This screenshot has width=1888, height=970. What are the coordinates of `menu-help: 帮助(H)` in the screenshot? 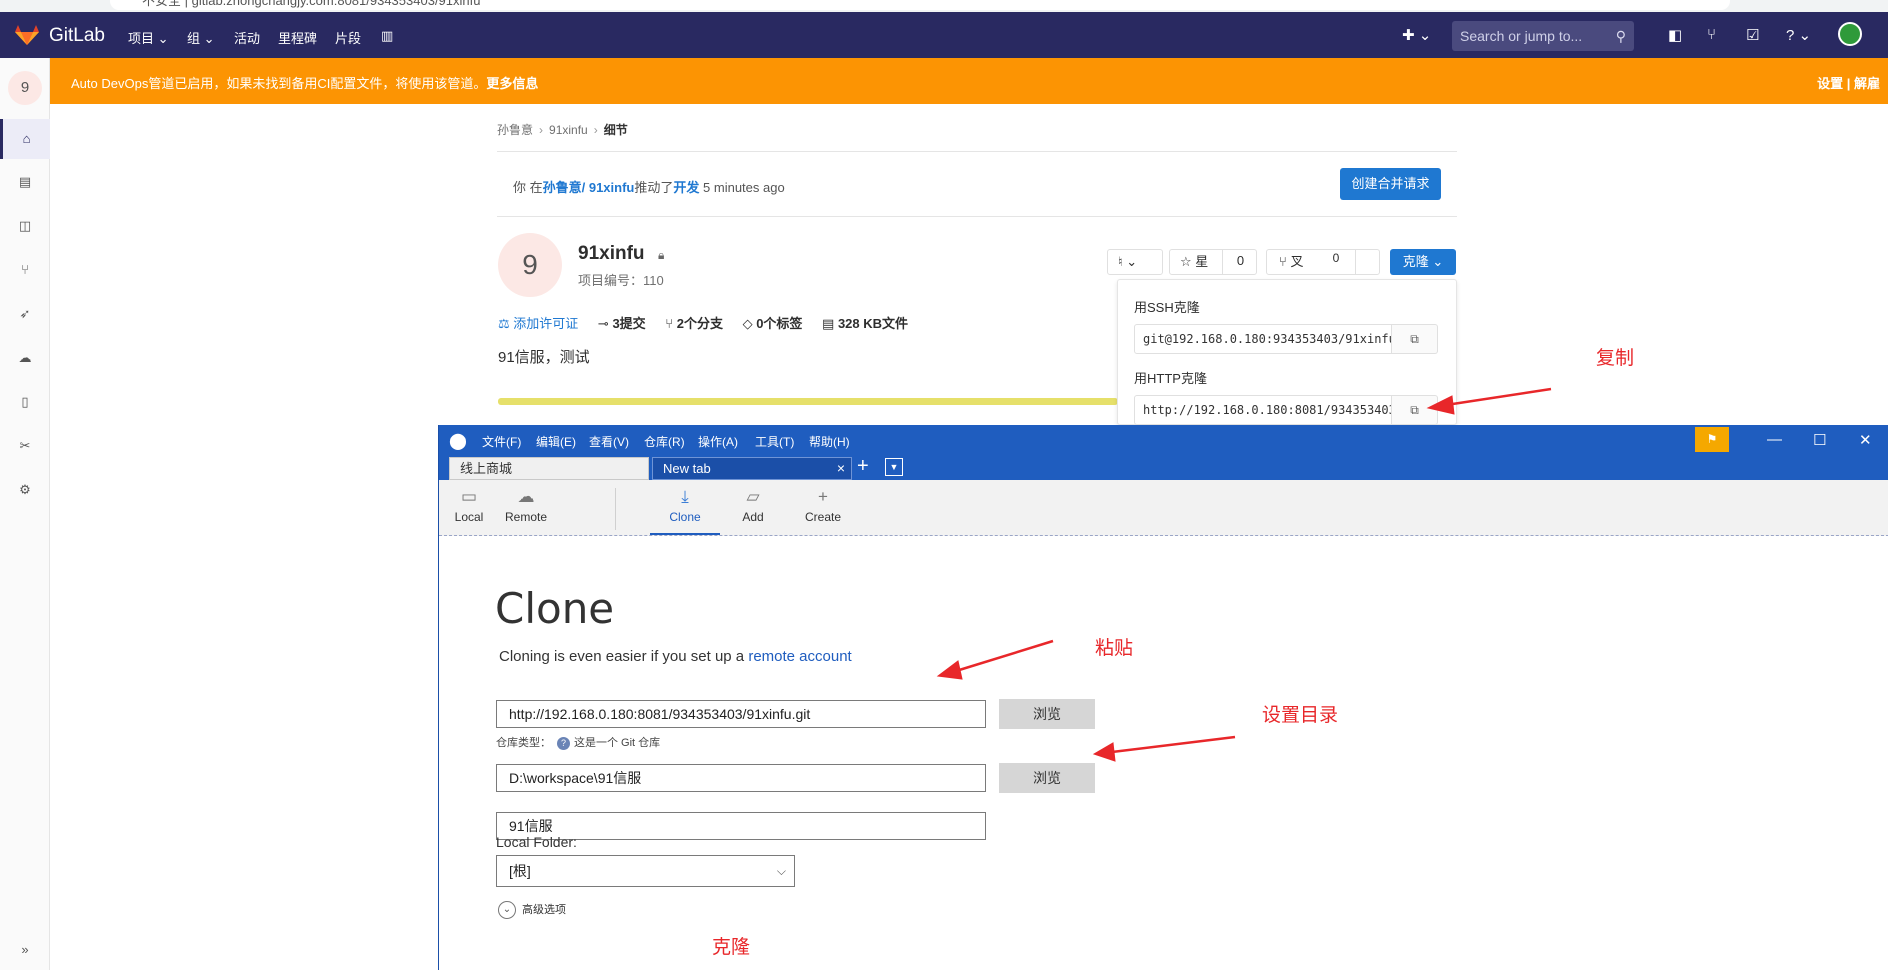 It's located at (829, 441).